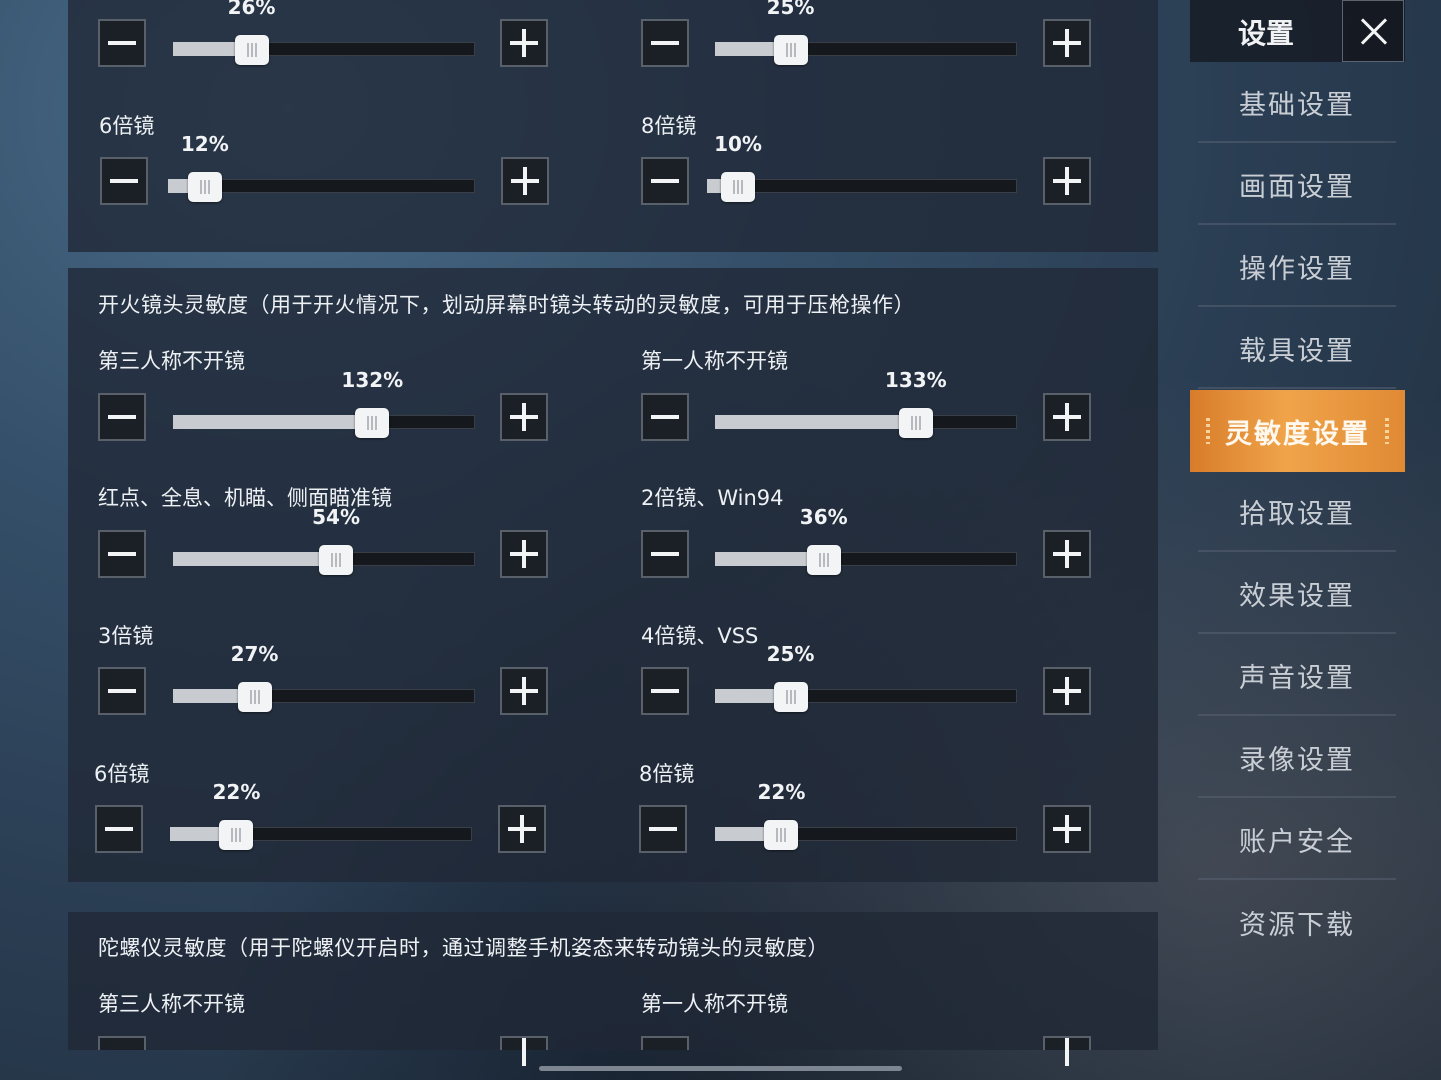 The height and width of the screenshot is (1080, 1441). Describe the element at coordinates (1297, 840) in the screenshot. I see `sidebar-item-account: 账户安全` at that location.